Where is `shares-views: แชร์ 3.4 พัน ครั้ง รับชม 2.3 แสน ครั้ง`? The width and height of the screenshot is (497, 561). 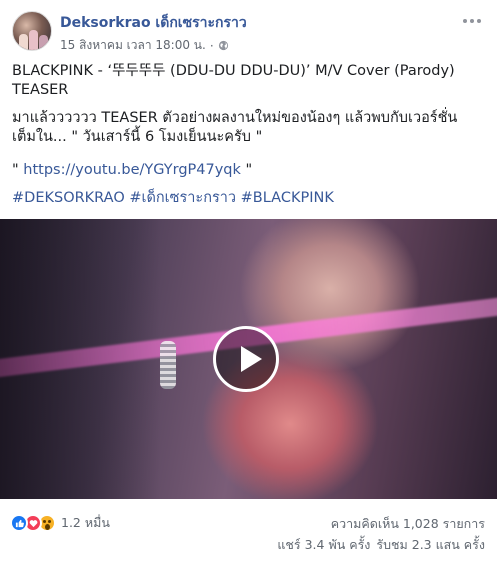
shares-views: แชร์ 3.4 พัน ครั้ง รับชม 2.3 แสน ครั้ง is located at coordinates (381, 545).